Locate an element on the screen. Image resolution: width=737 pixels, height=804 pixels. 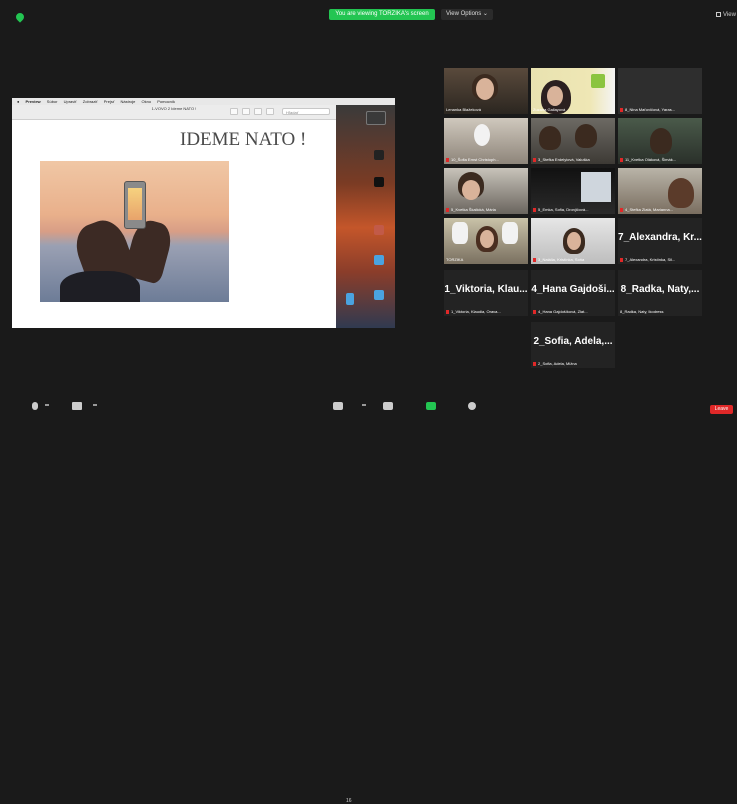
participant-tile-active: TORZIKA is located at coordinates (486, 241).